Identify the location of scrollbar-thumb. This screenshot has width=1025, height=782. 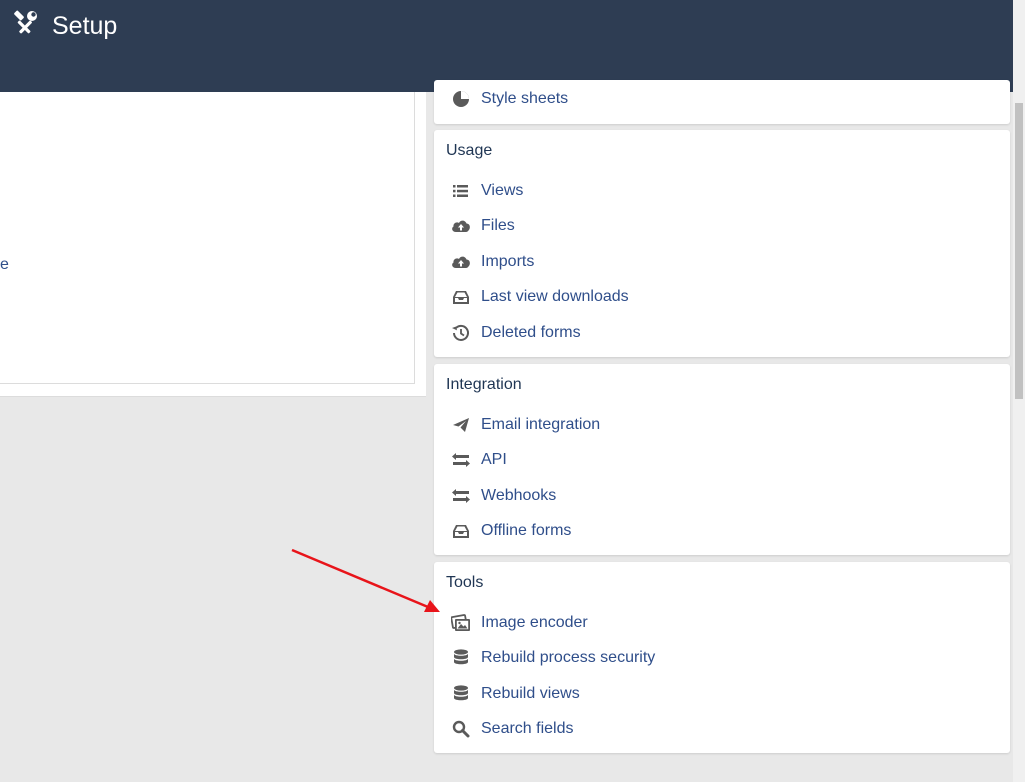
(1019, 251).